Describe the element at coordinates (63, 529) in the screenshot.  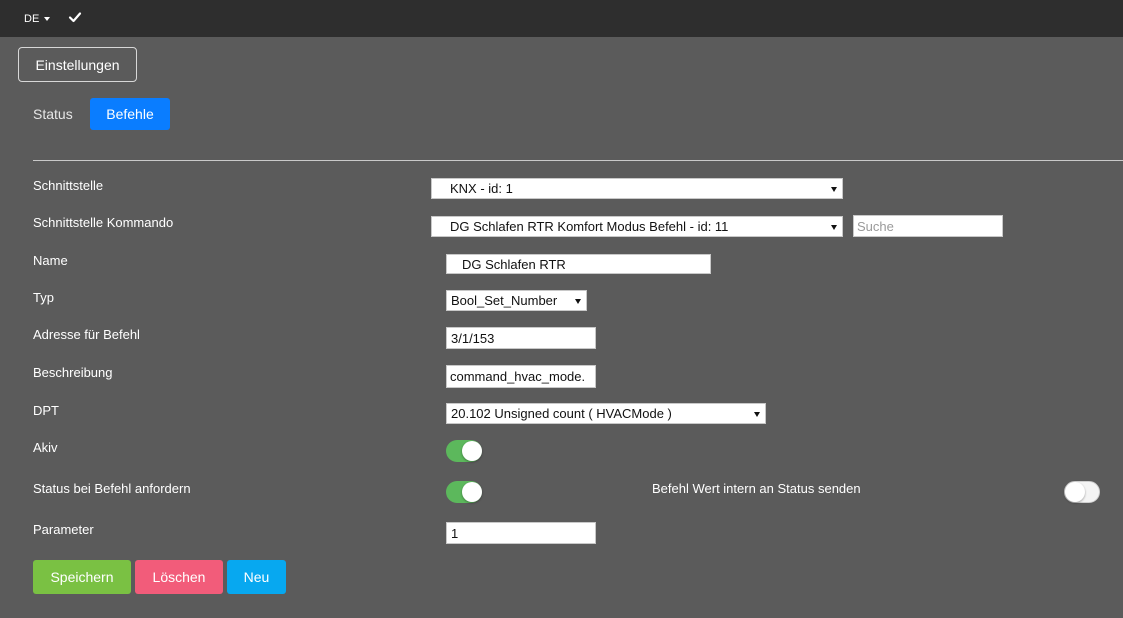
I see `parameter-label: Parameter` at that location.